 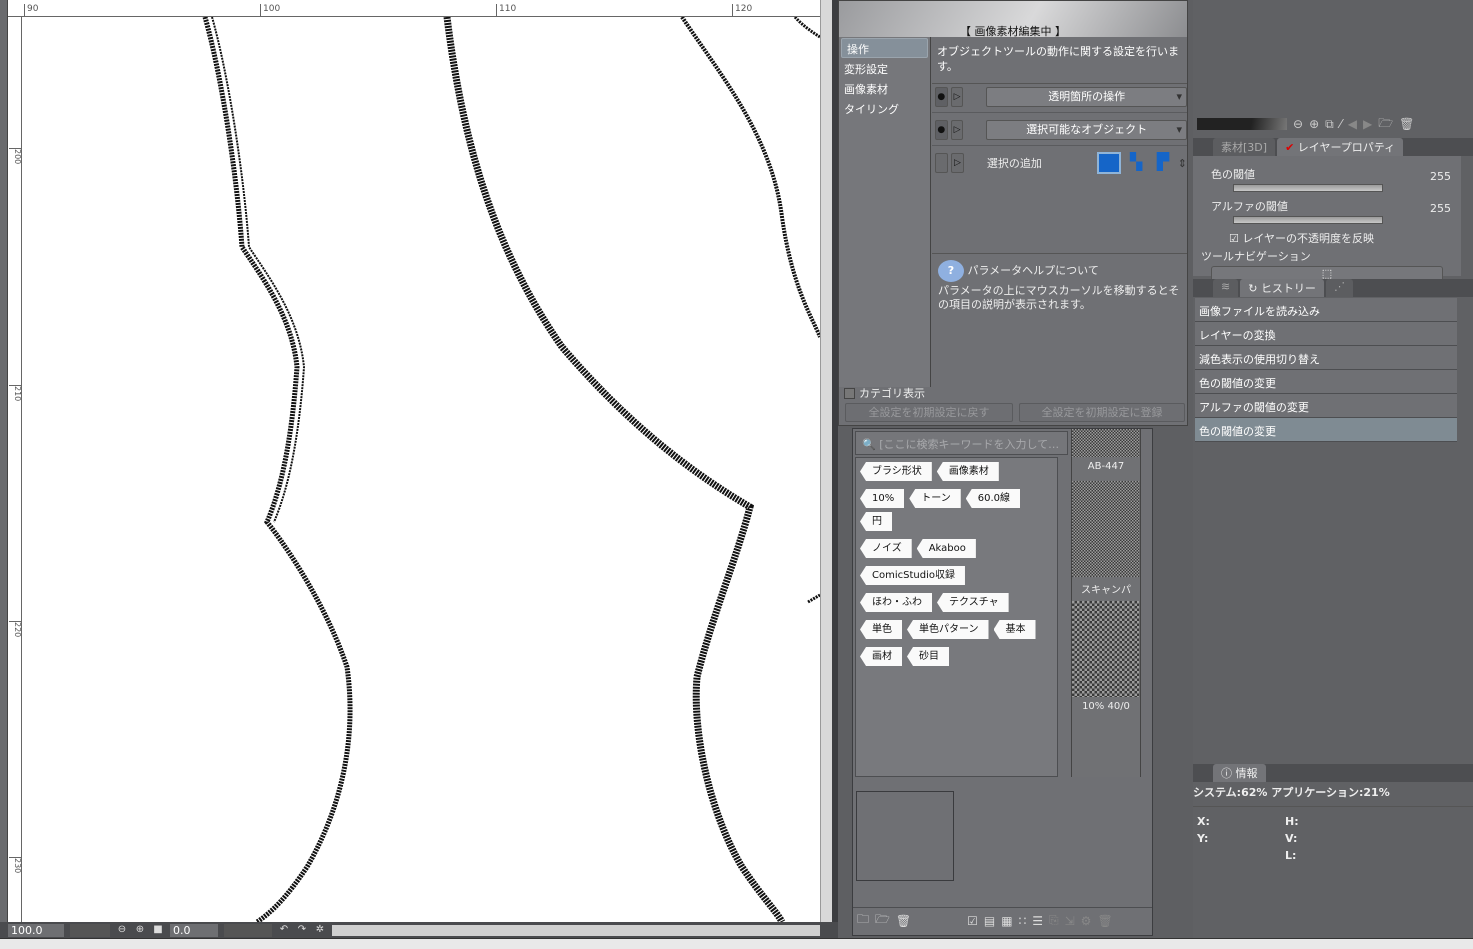 I want to click on category-display-checkbox, so click(x=849, y=393).